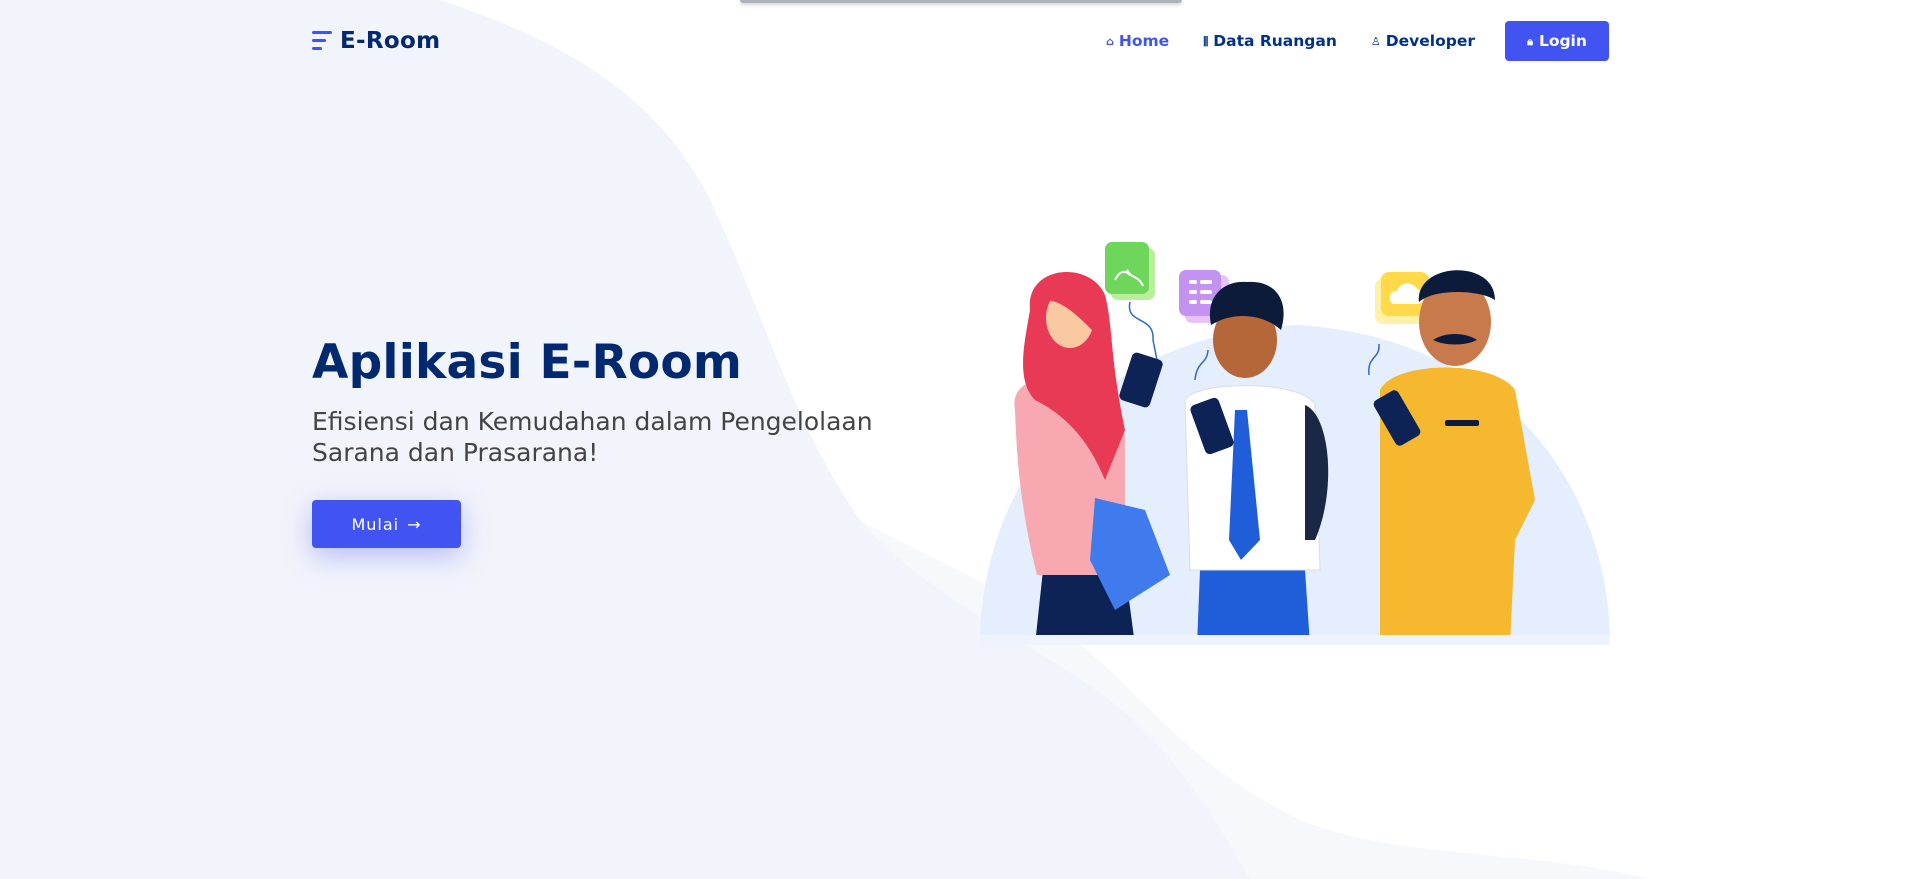 This screenshot has width=1918, height=879. What do you see at coordinates (1454, 457) in the screenshot?
I see `officer-figure` at bounding box center [1454, 457].